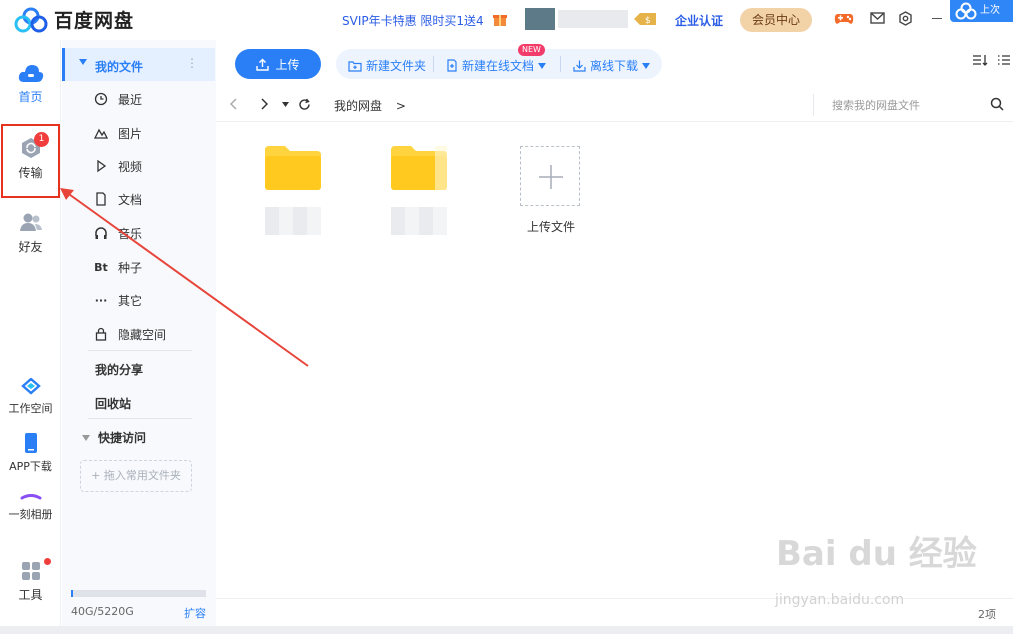  What do you see at coordinates (506, 630) in the screenshot?
I see `bottom-strip` at bounding box center [506, 630].